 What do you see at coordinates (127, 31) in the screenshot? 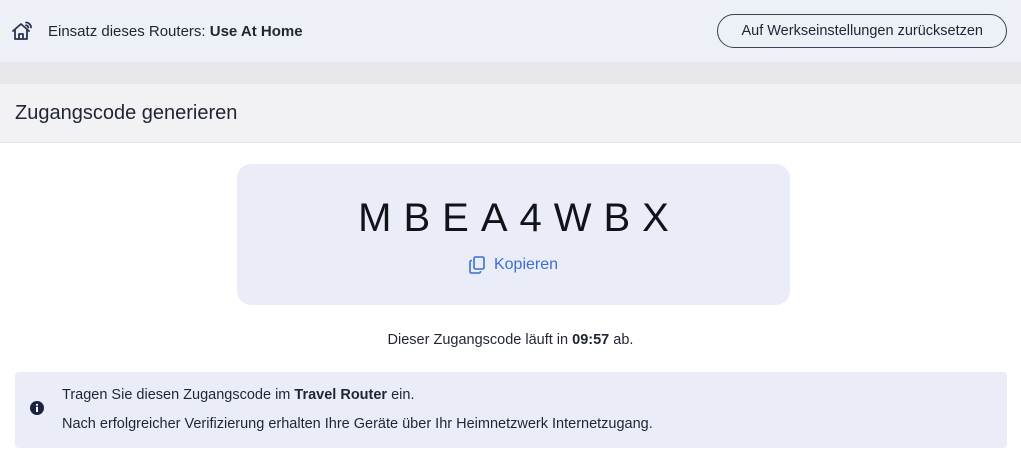
I see `router-use-label: Einsatz dieses Routers:` at bounding box center [127, 31].